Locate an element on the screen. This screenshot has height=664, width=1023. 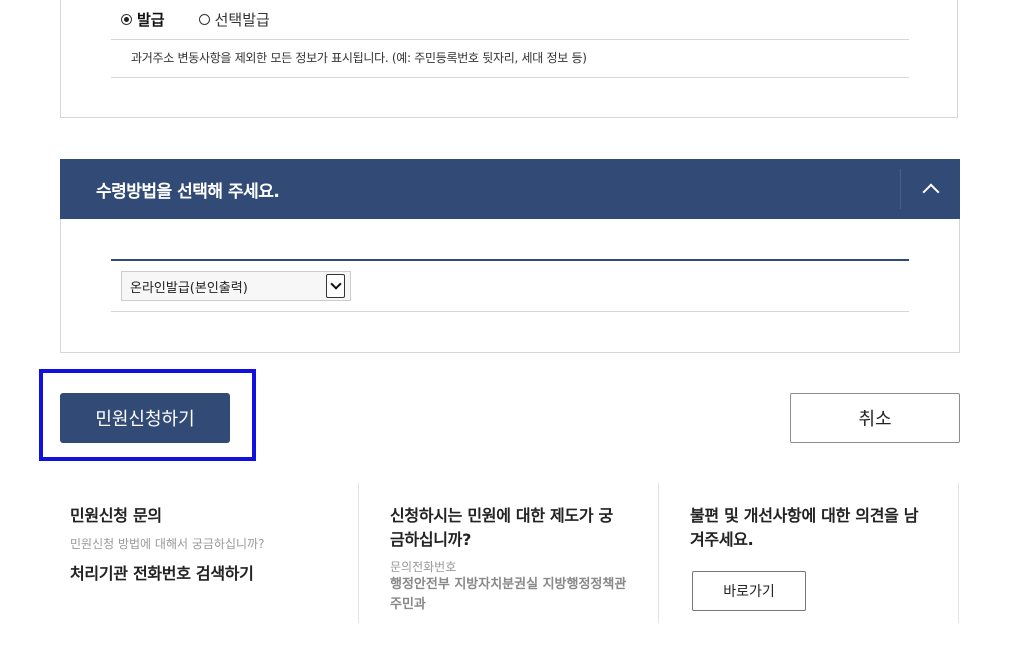
radio-checked-icon is located at coordinates (126, 19).